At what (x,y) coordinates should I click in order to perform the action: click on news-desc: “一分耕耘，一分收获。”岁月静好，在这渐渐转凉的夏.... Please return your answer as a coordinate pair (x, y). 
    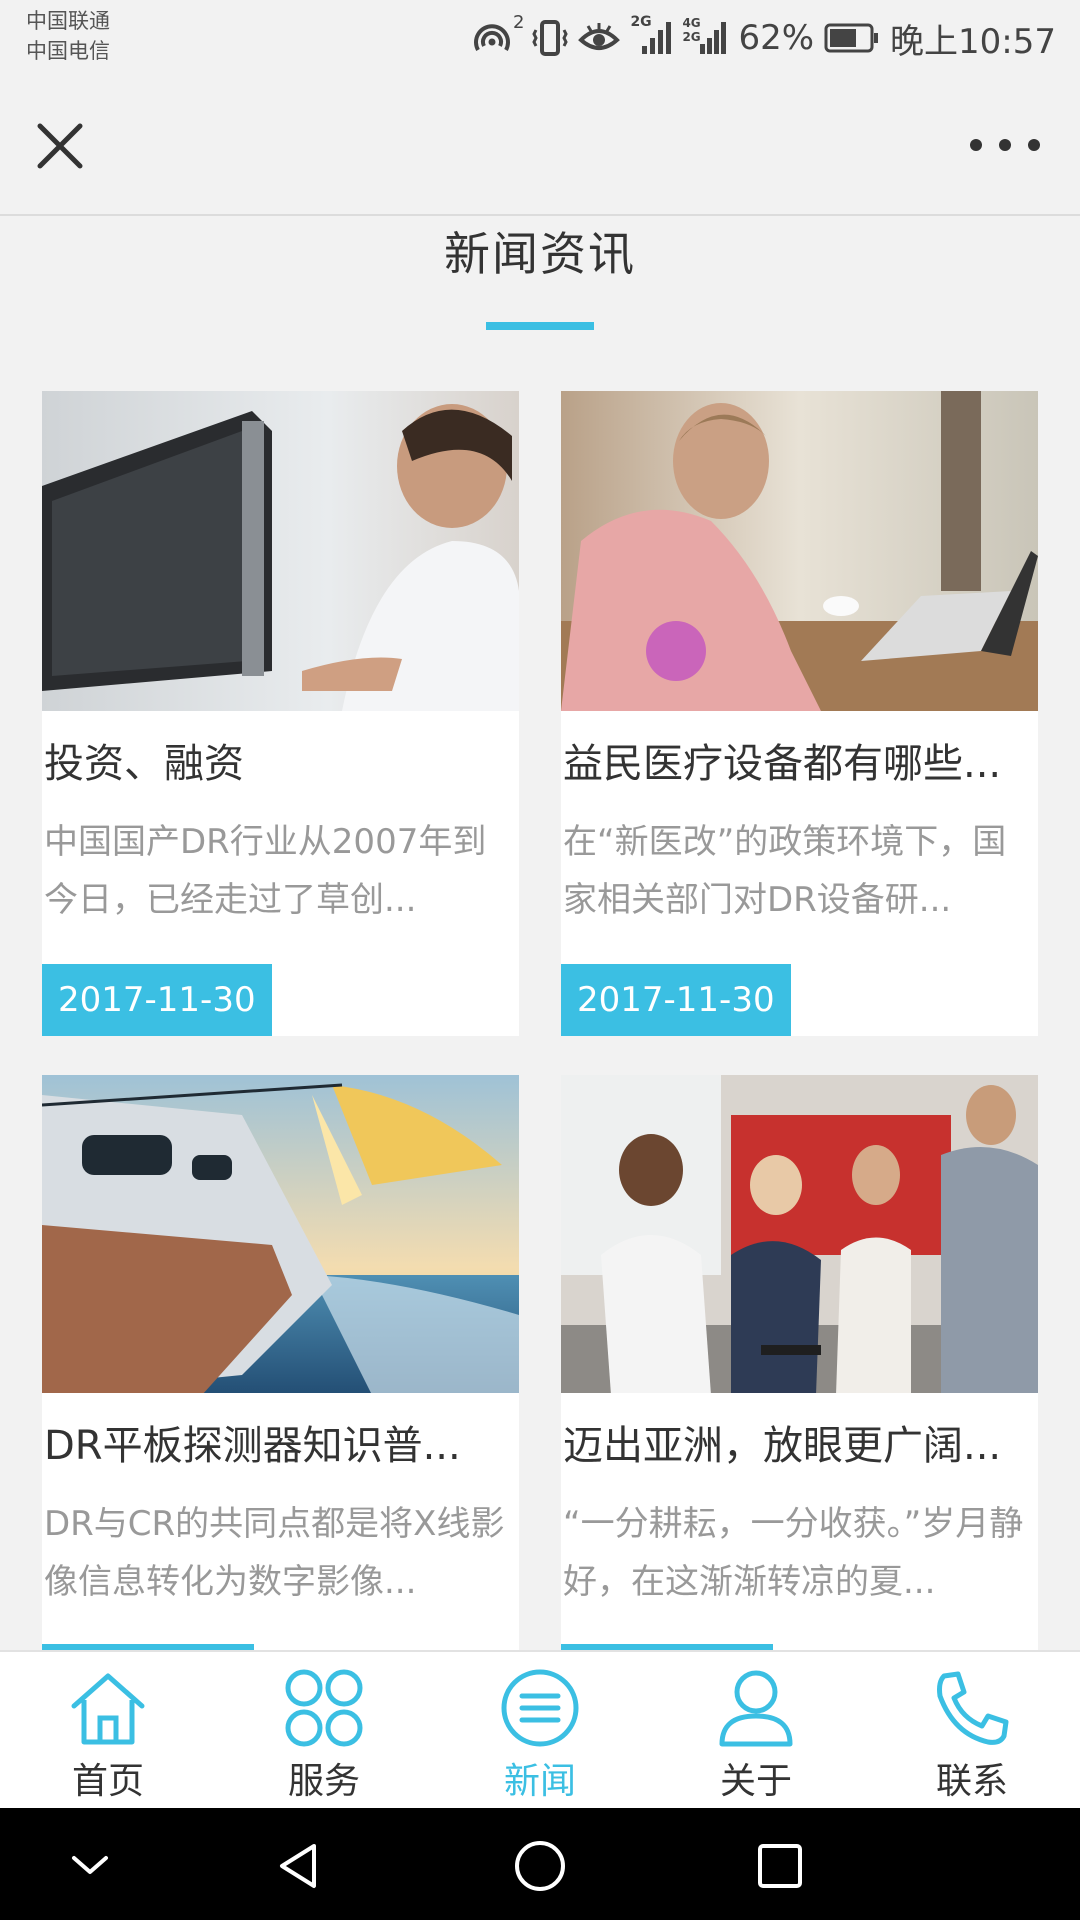
    Looking at the image, I should click on (793, 1553).